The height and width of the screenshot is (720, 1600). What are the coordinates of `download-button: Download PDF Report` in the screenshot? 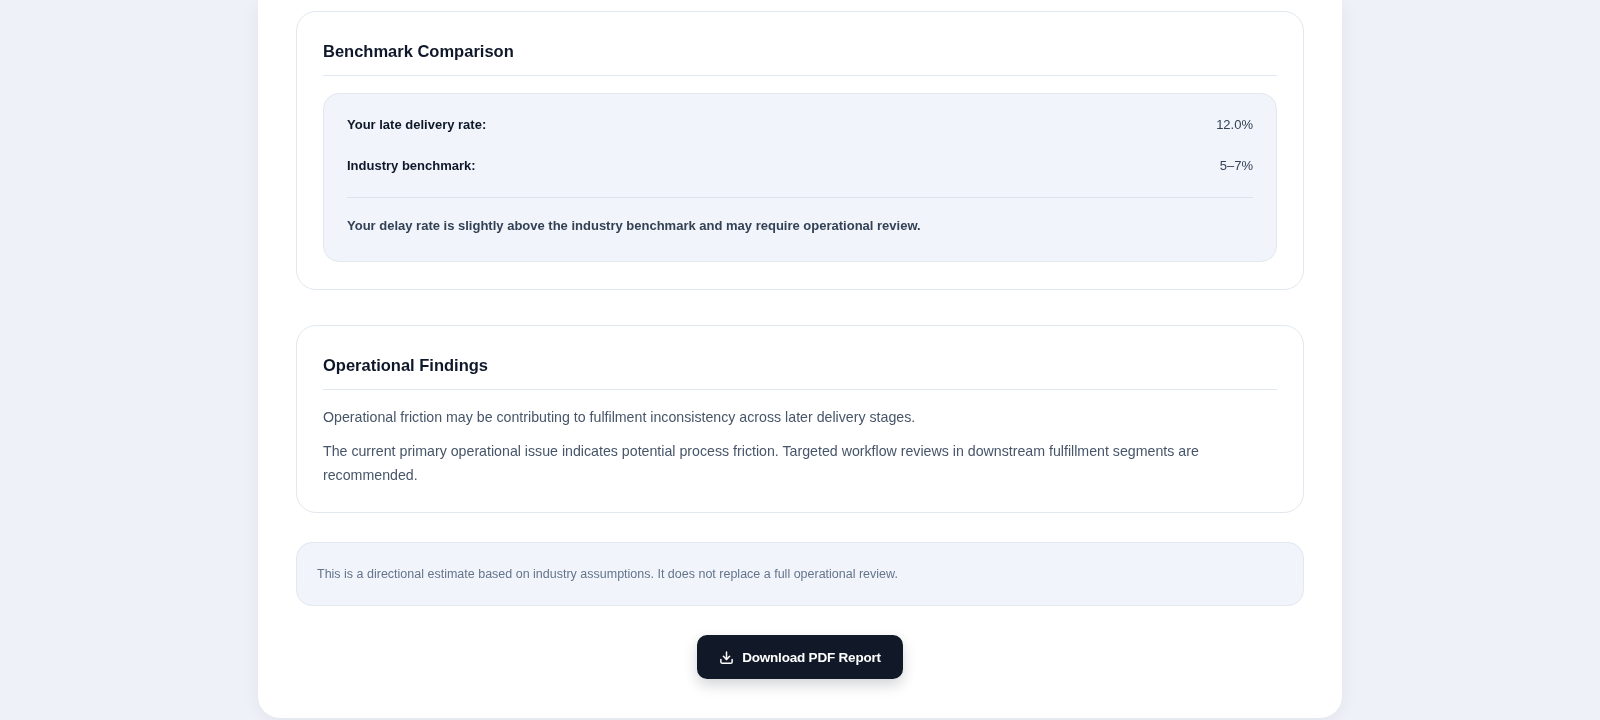 It's located at (800, 657).